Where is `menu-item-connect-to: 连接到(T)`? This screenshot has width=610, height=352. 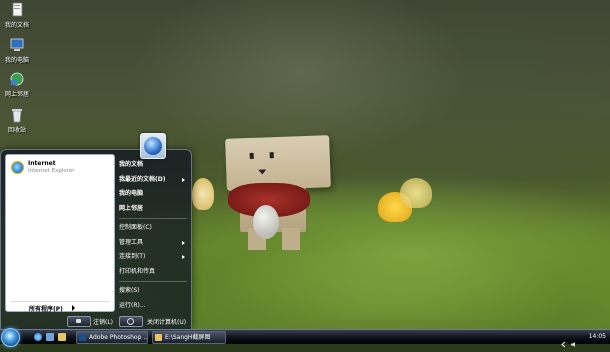 menu-item-connect-to: 连接到(T) is located at coordinates (153, 257).